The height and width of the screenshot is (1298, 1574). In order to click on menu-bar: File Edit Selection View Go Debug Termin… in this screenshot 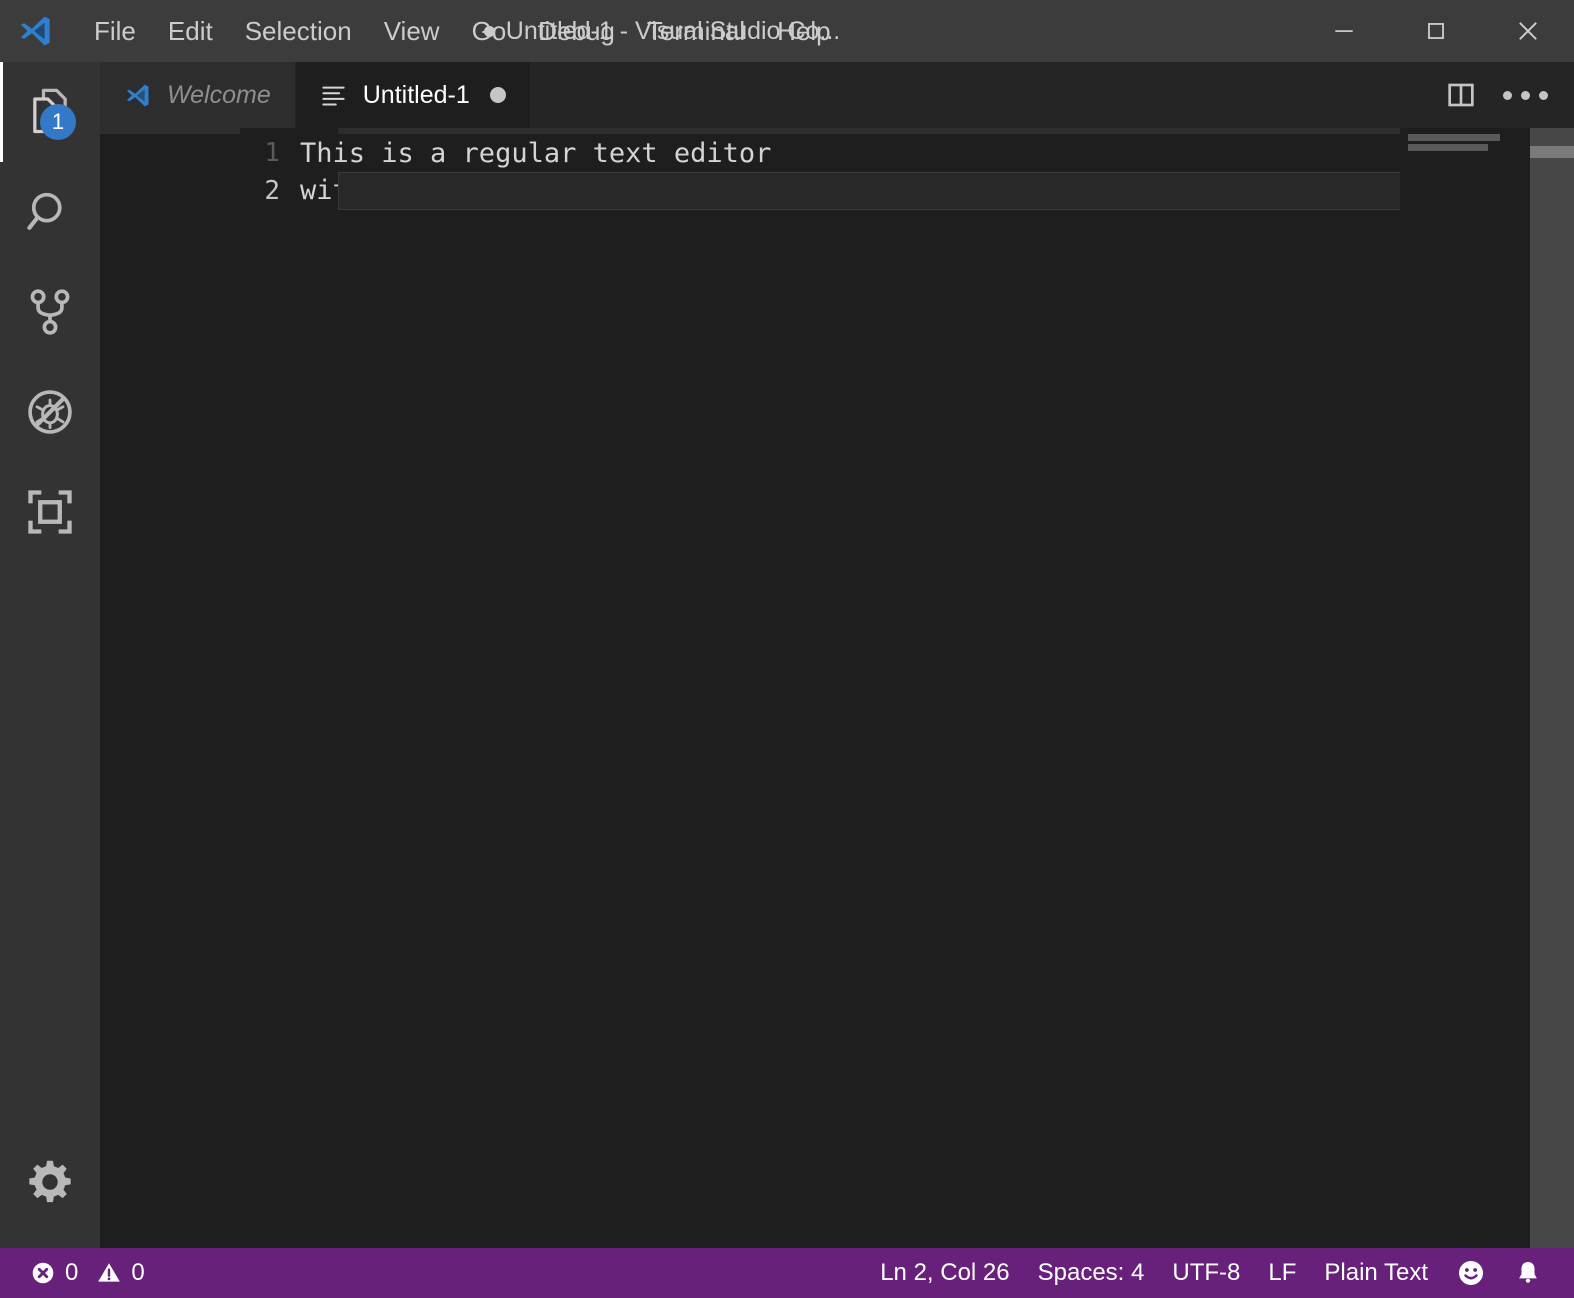, I will do `click(462, 31)`.